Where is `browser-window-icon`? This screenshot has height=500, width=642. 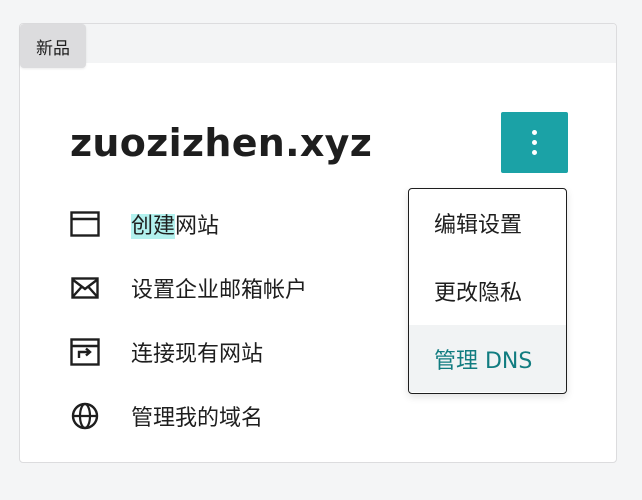
browser-window-icon is located at coordinates (85, 224).